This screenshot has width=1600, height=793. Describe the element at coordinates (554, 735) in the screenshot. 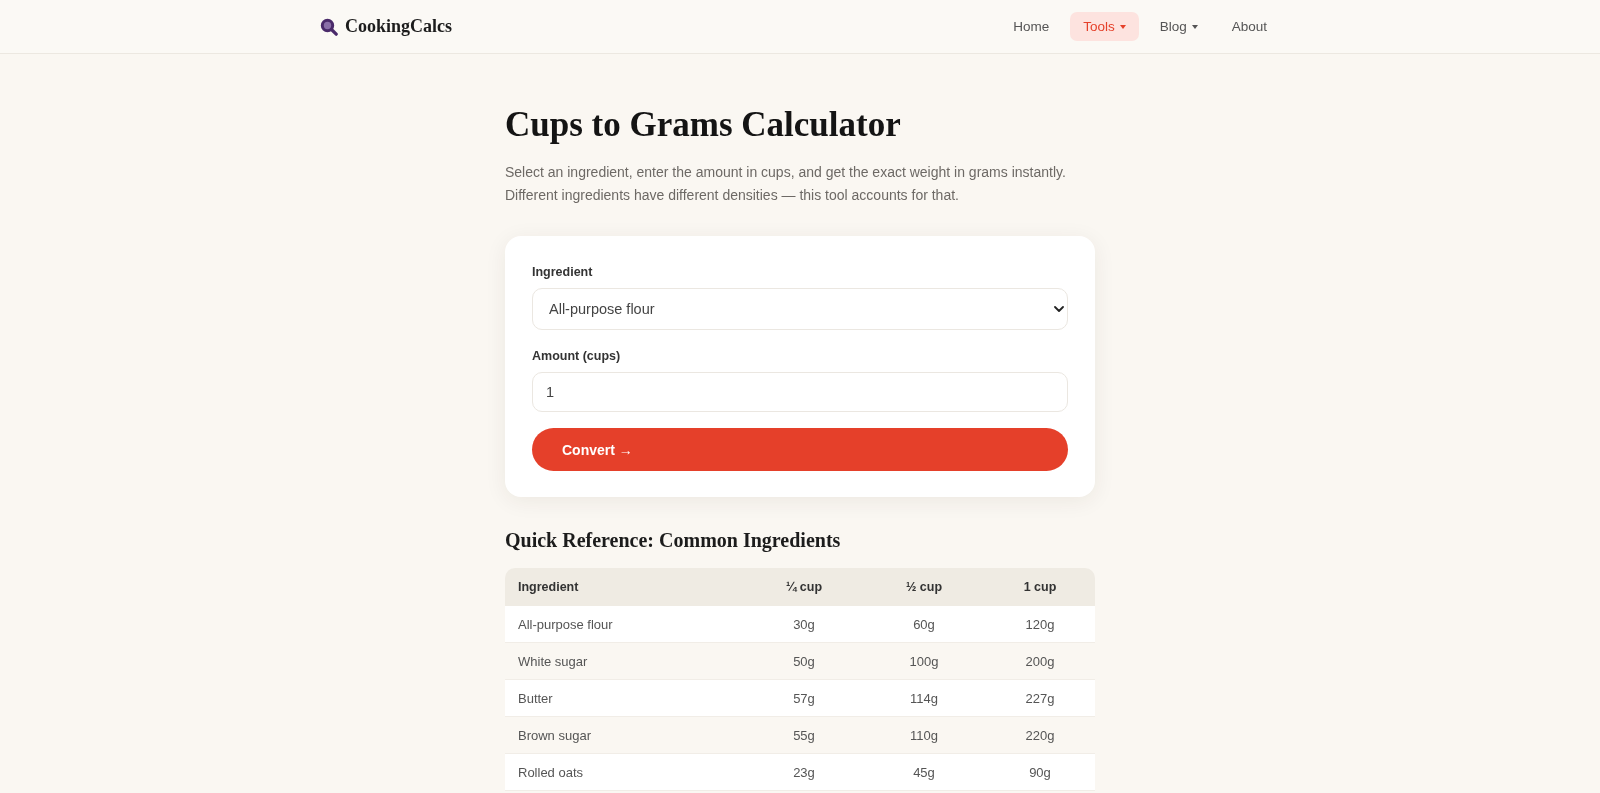

I see `table-cell-text: Brown sugar` at that location.